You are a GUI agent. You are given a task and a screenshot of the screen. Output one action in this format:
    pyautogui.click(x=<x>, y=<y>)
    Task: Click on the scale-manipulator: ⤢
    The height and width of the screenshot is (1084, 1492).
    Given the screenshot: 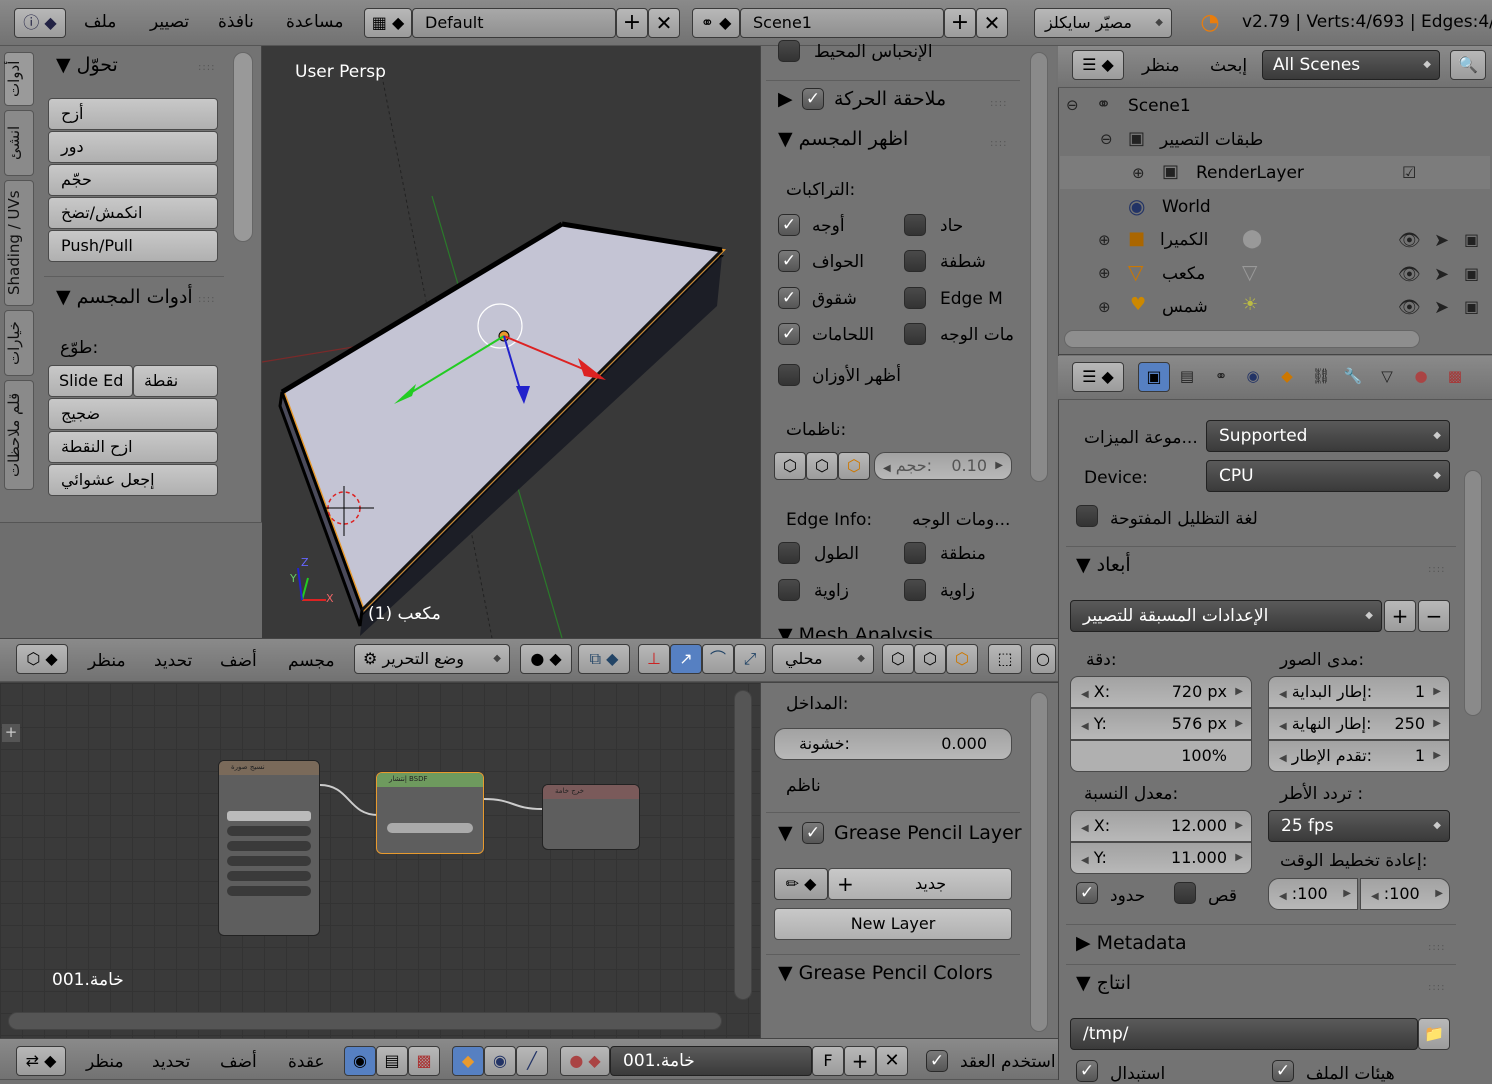 What is the action you would take?
    pyautogui.click(x=750, y=659)
    